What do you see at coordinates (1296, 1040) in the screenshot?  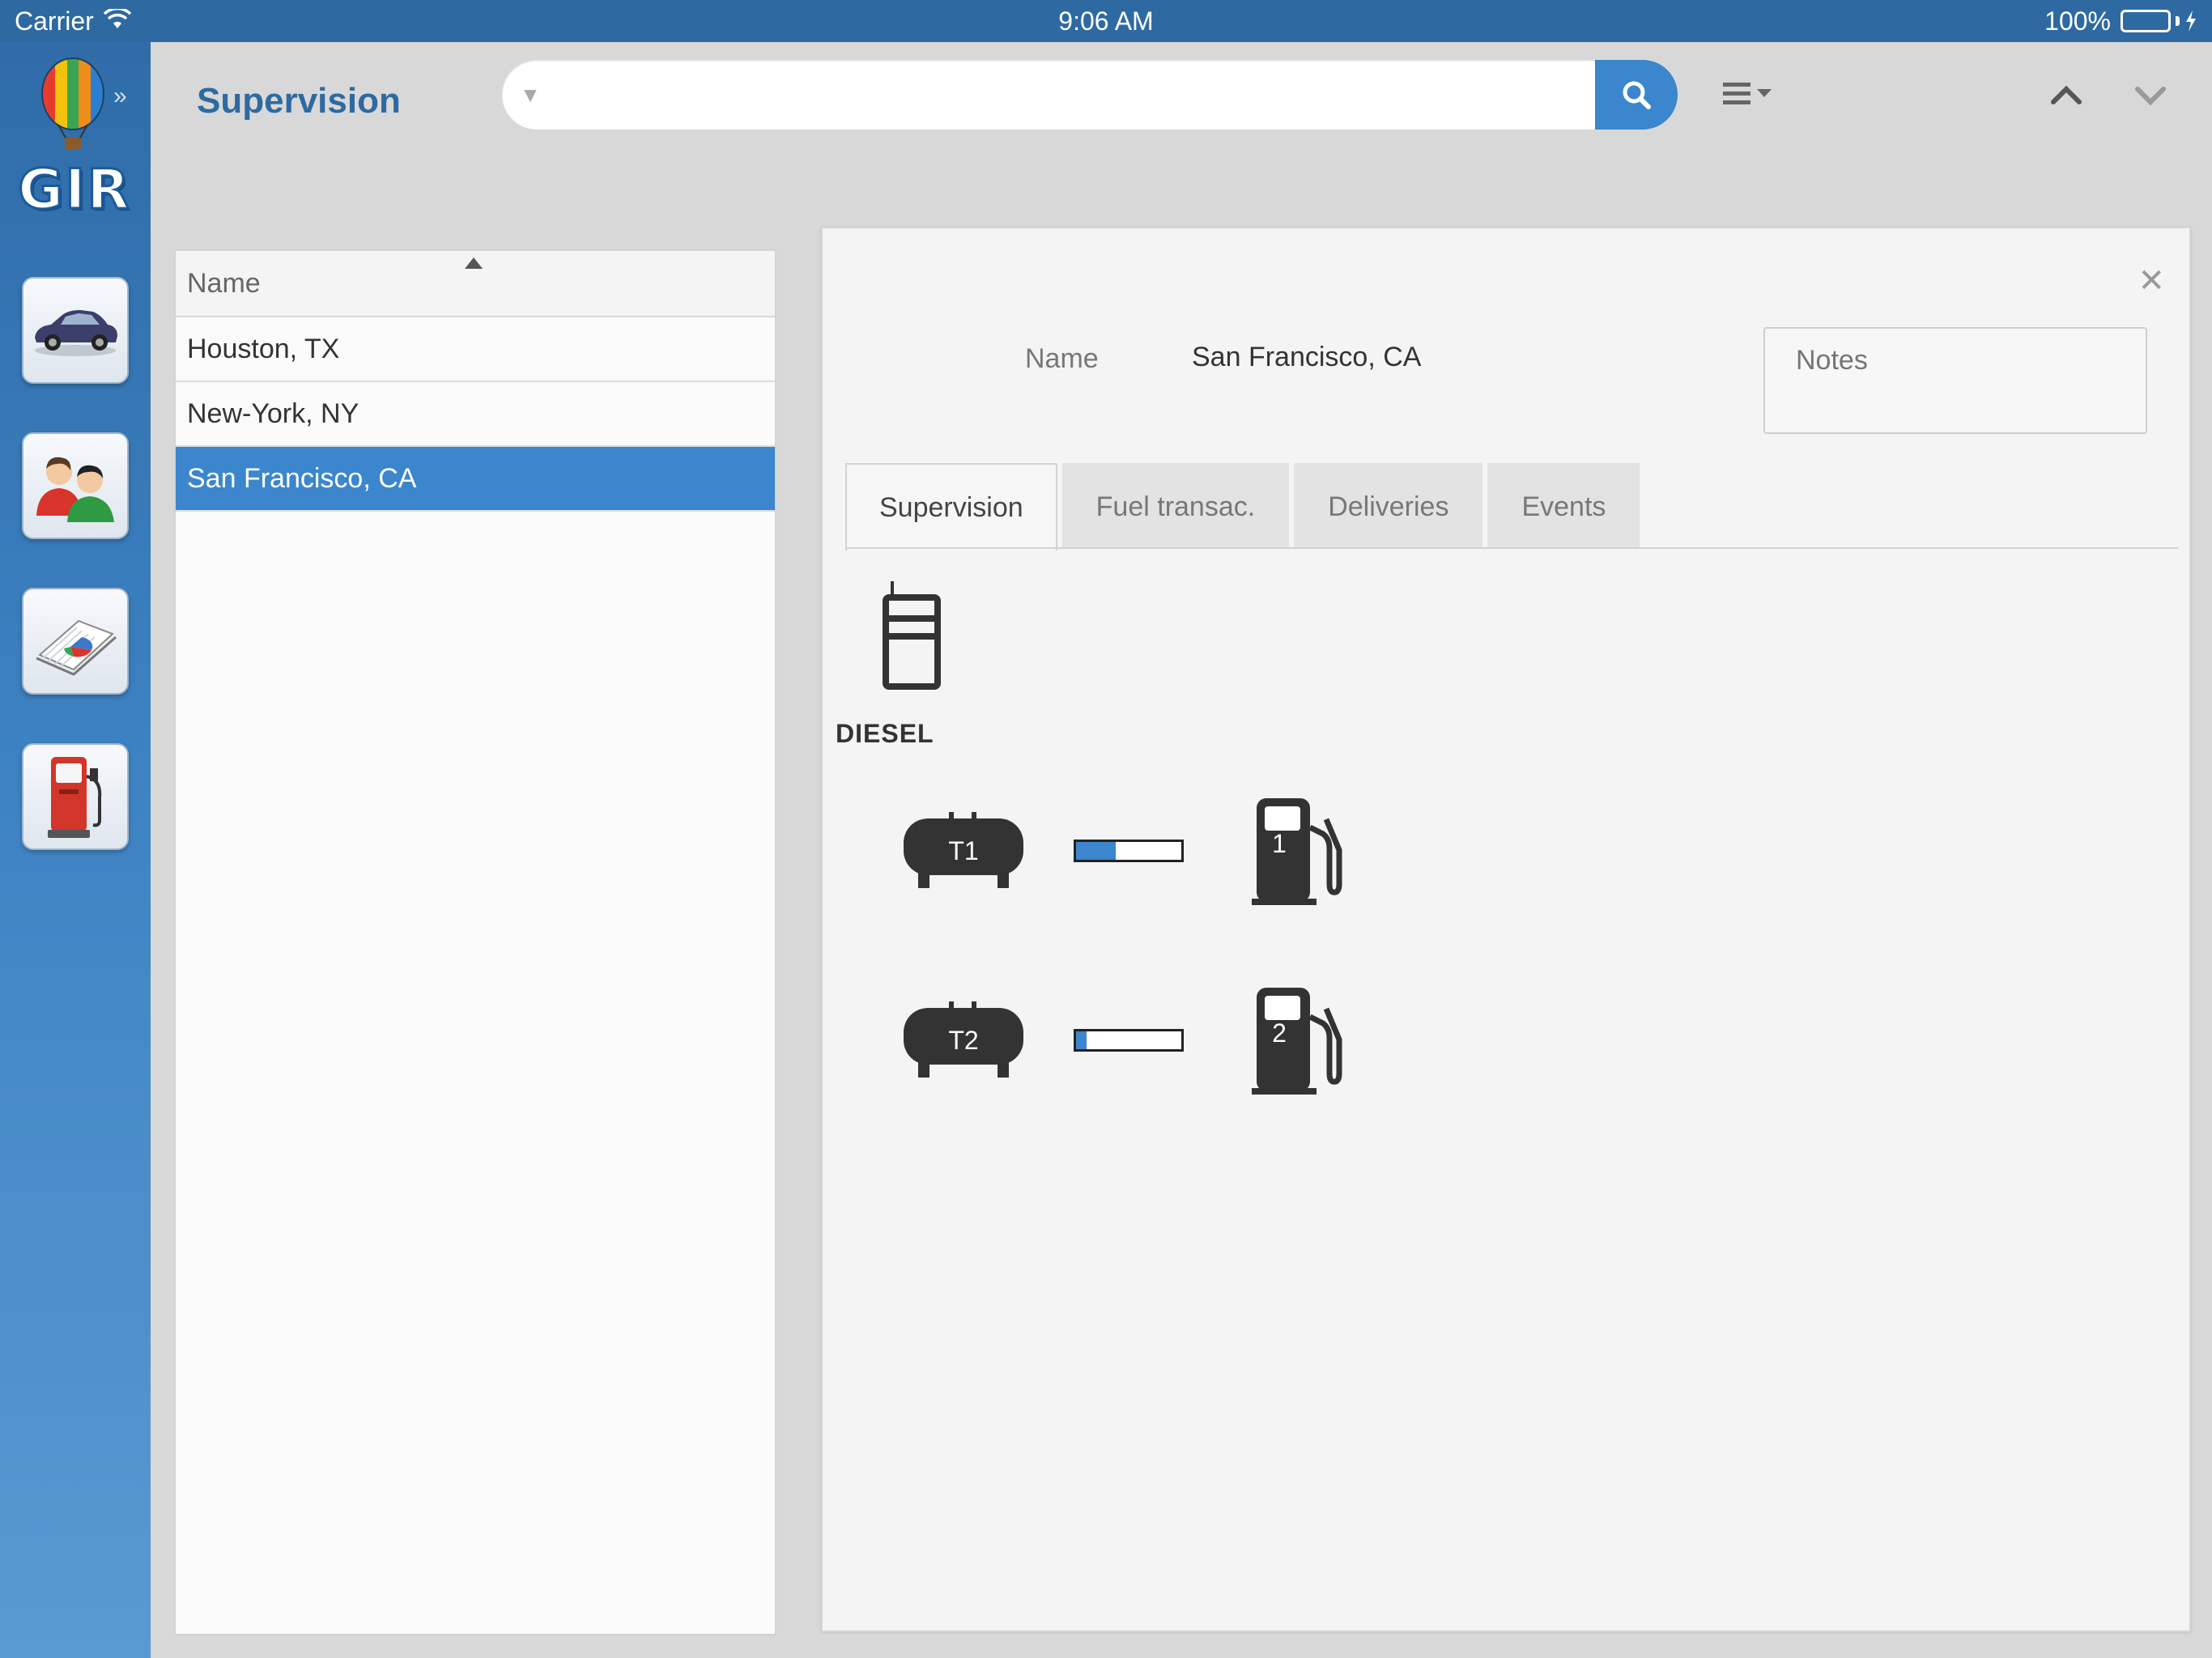 I see `pump-2: 2` at bounding box center [1296, 1040].